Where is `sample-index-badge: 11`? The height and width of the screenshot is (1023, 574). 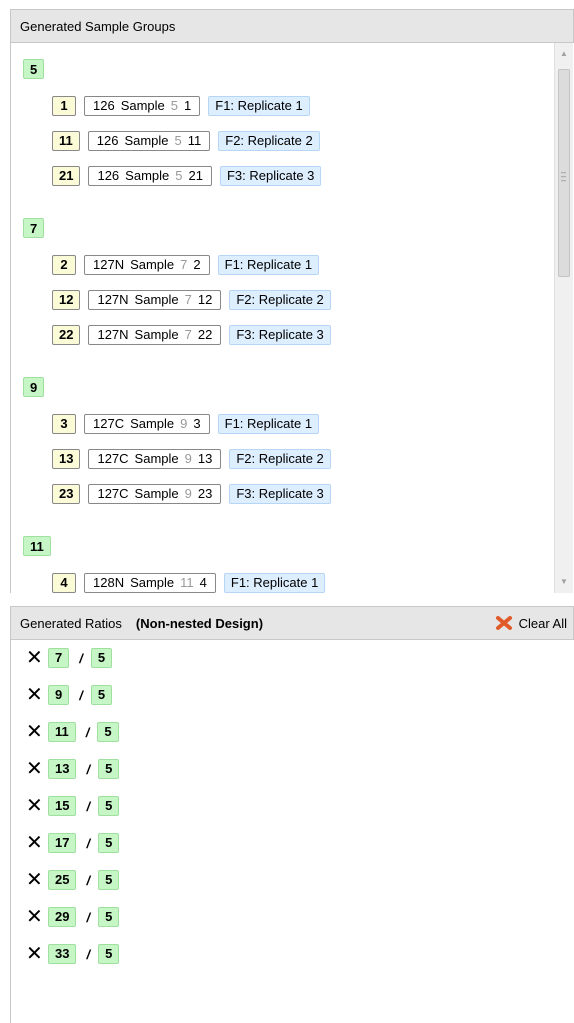
sample-index-badge: 11 is located at coordinates (66, 141).